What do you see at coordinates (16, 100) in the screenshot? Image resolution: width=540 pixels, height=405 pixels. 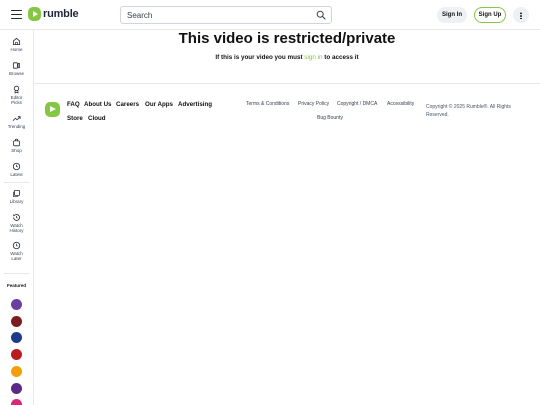 I see `sidebar-item-label: Editor Picks` at bounding box center [16, 100].